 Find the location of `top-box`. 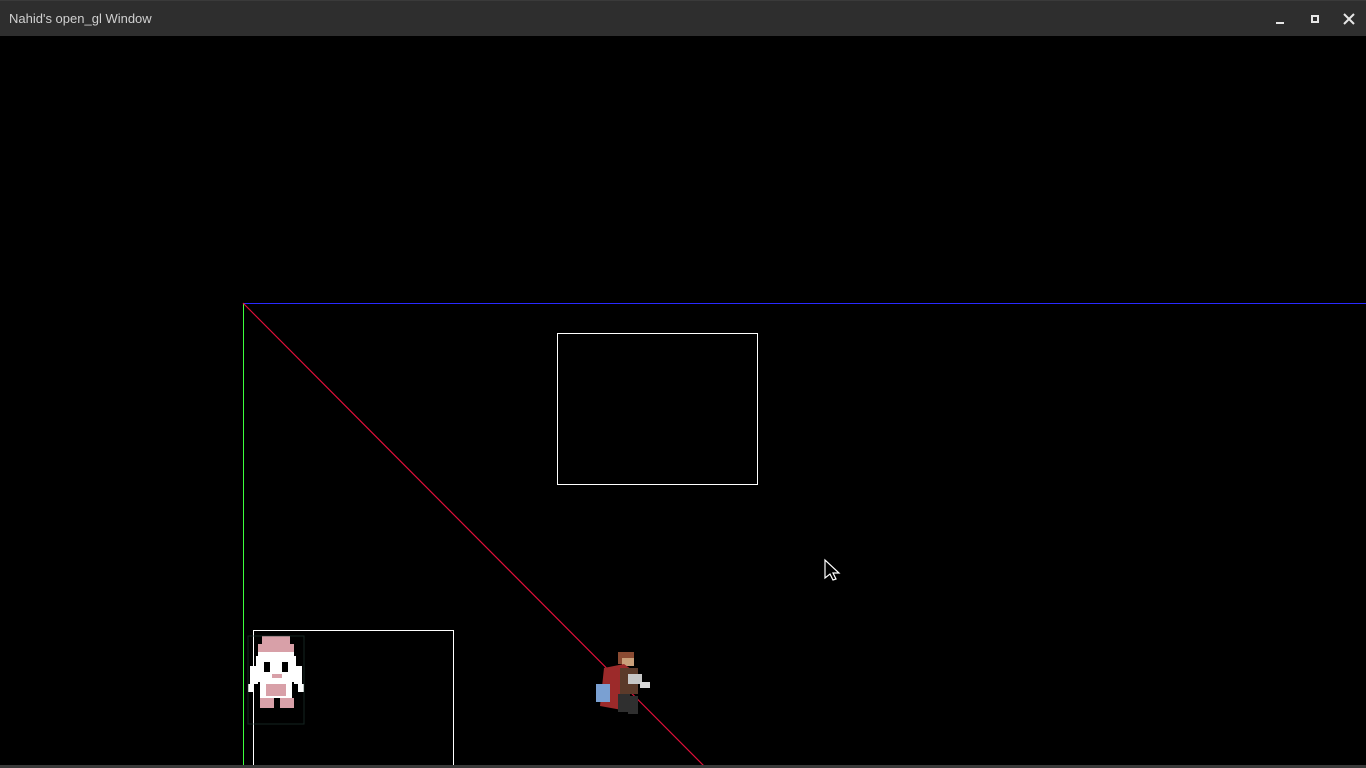

top-box is located at coordinates (657, 409).